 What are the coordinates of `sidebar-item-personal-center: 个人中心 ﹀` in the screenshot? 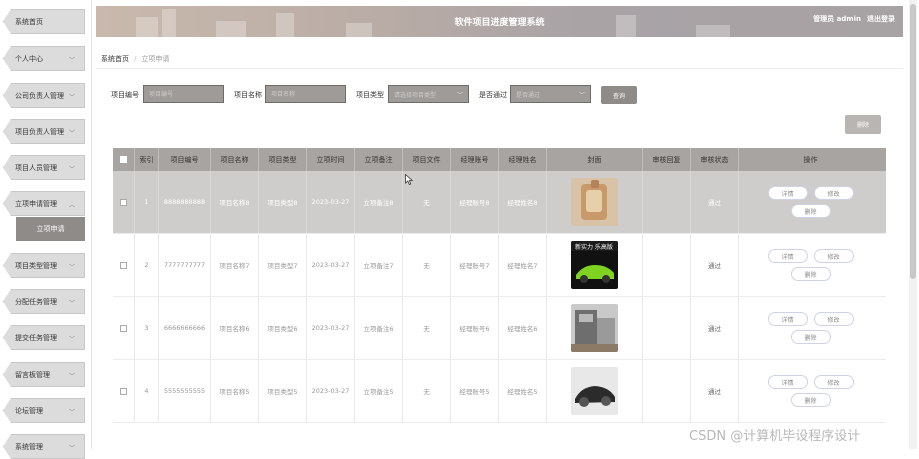 It's located at (44, 58).